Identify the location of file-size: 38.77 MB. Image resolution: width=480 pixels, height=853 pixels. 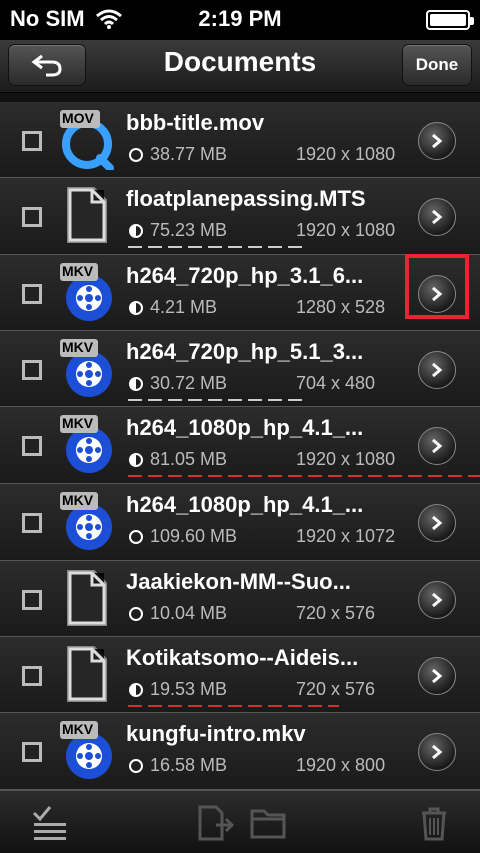
(189, 154).